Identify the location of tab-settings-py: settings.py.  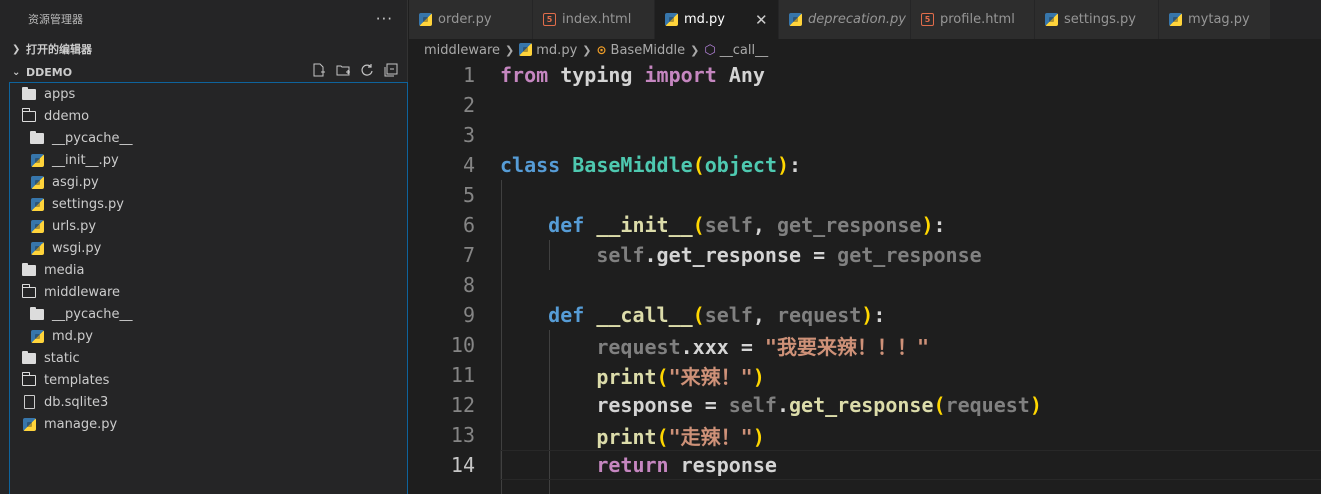
(1097, 19).